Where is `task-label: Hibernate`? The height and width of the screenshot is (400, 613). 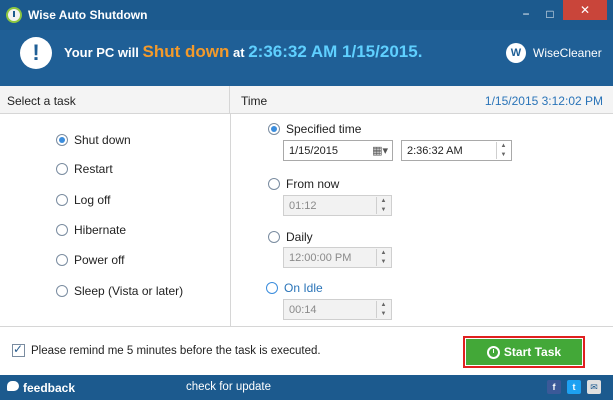
task-label: Hibernate is located at coordinates (100, 230).